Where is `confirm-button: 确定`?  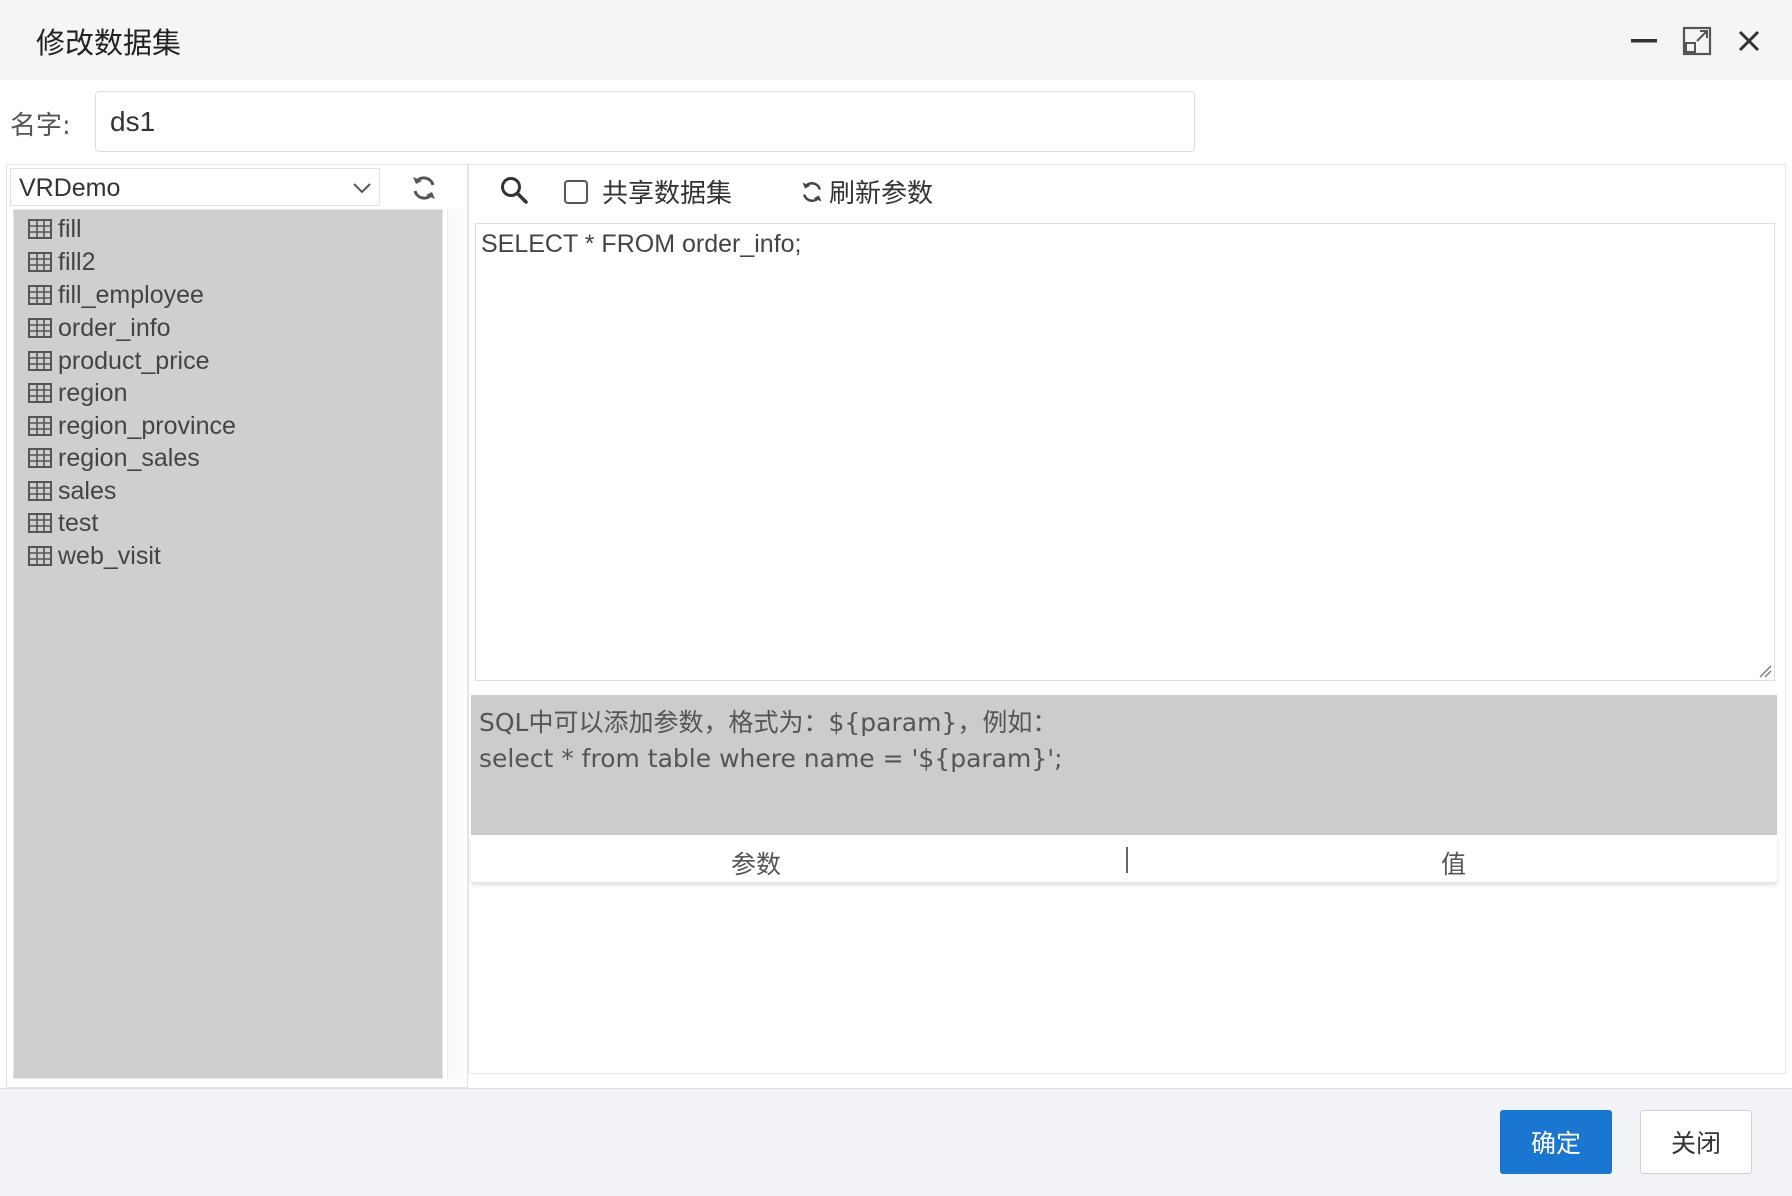 confirm-button: 确定 is located at coordinates (1556, 1142).